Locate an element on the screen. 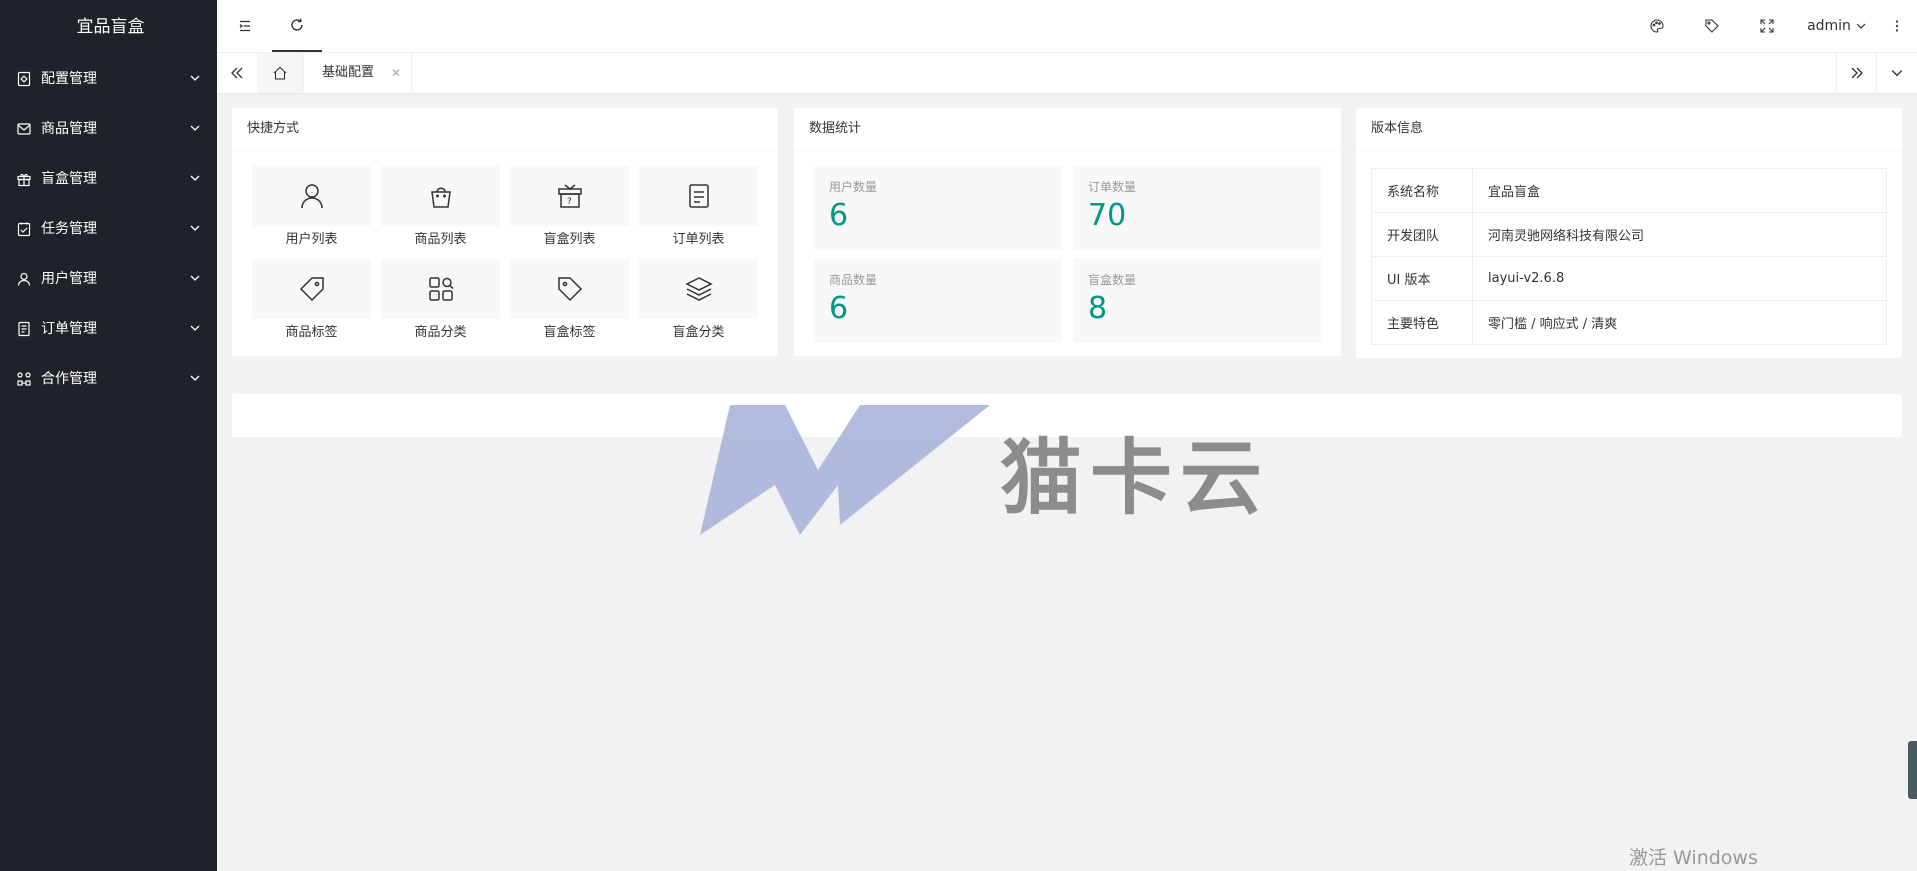 The height and width of the screenshot is (871, 1917). sidebar-item-label: 合作管理 is located at coordinates (69, 379).